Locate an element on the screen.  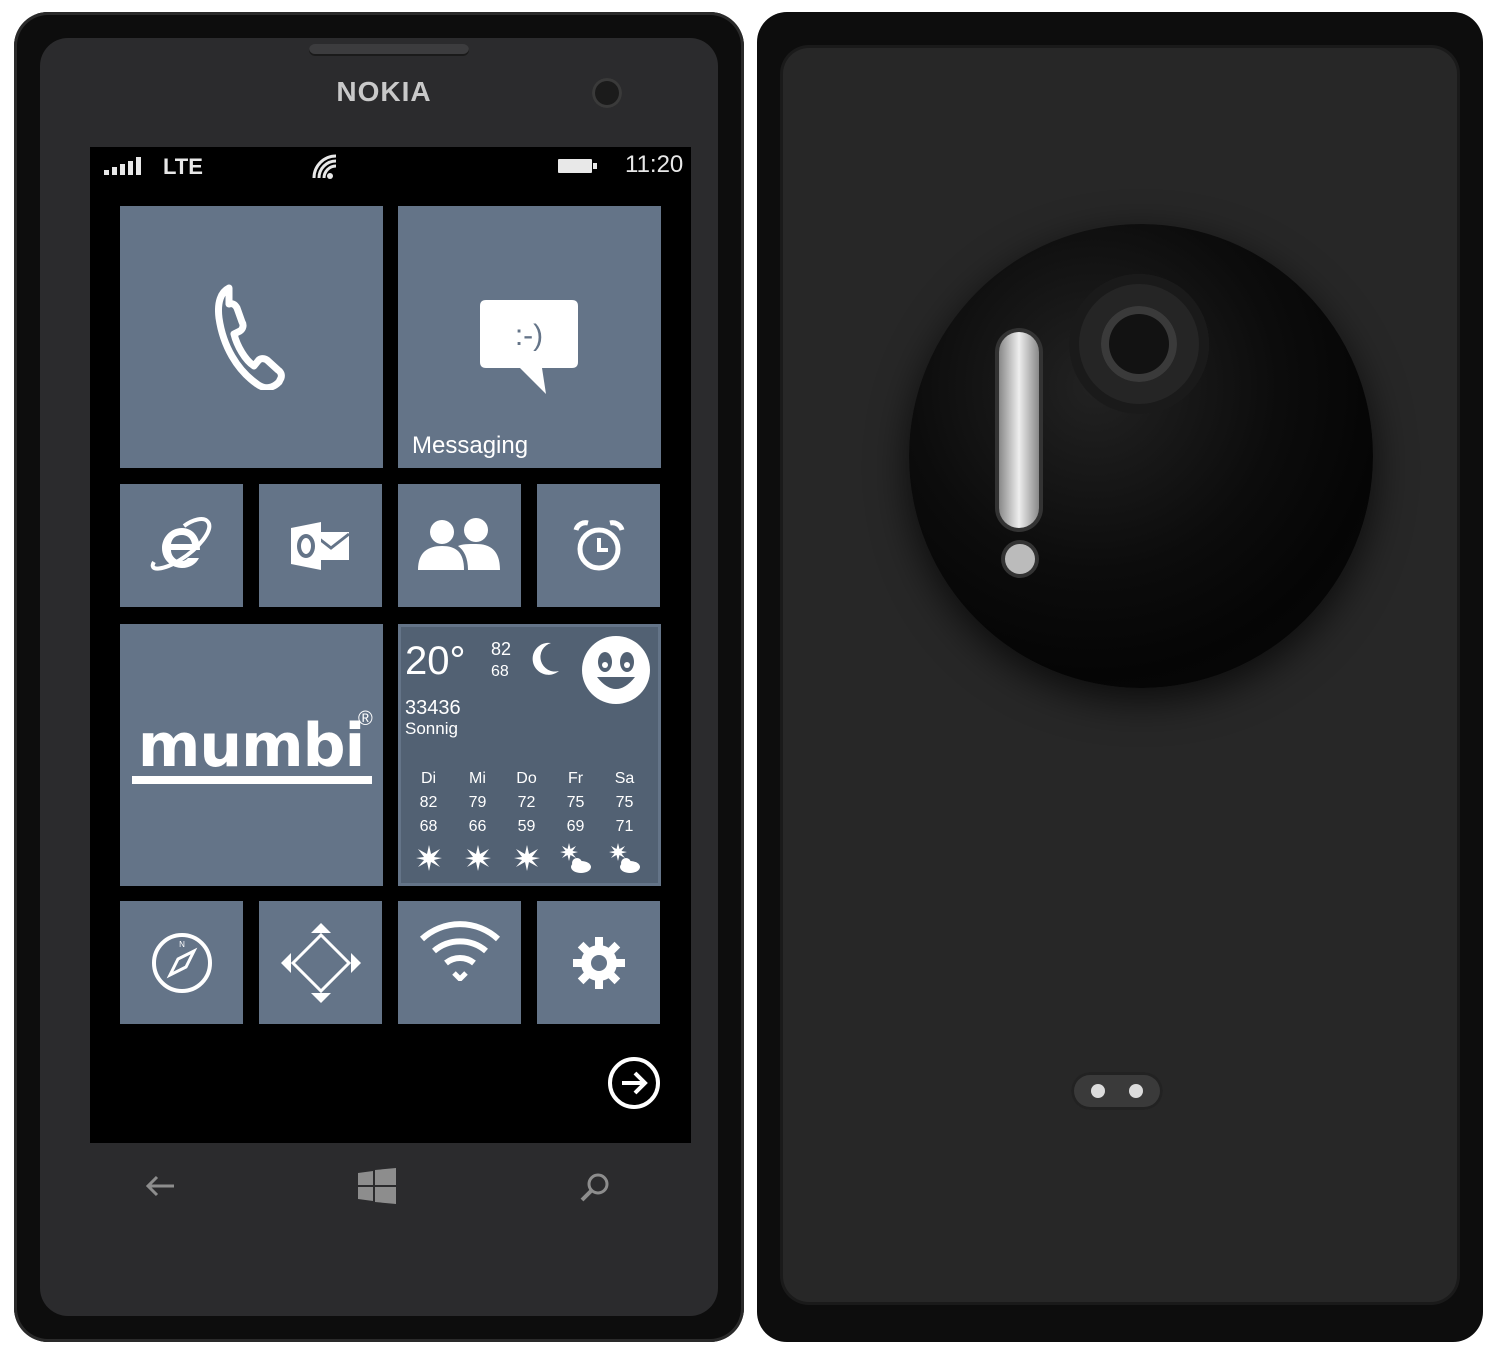
internet-explorer-icon is located at coordinates (181, 544).